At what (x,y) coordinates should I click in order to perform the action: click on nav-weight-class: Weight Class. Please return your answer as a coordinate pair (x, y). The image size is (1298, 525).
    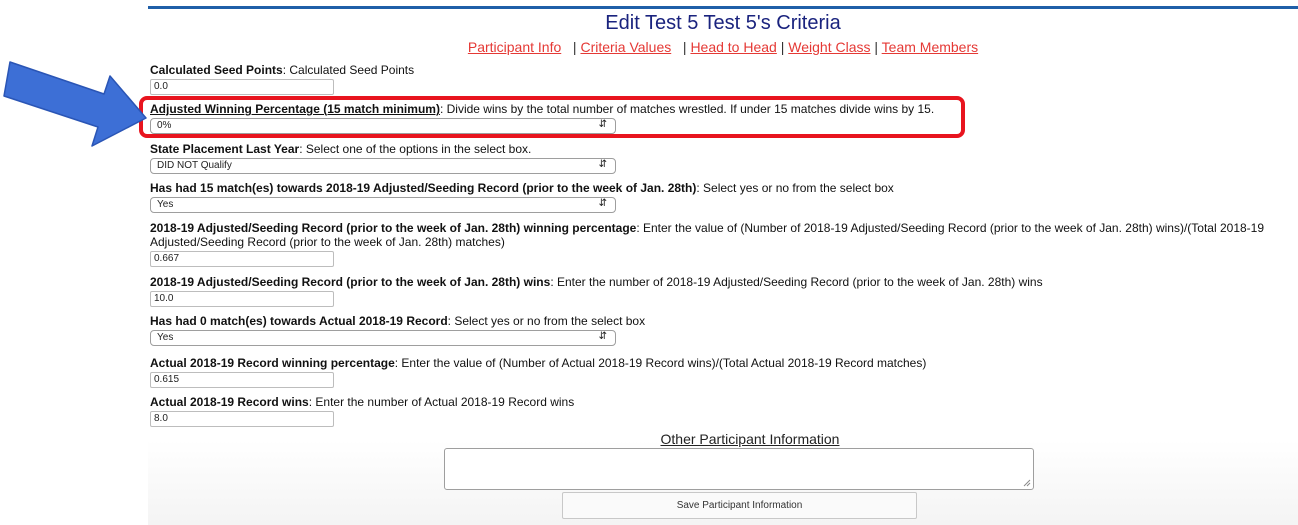
    Looking at the image, I should click on (829, 47).